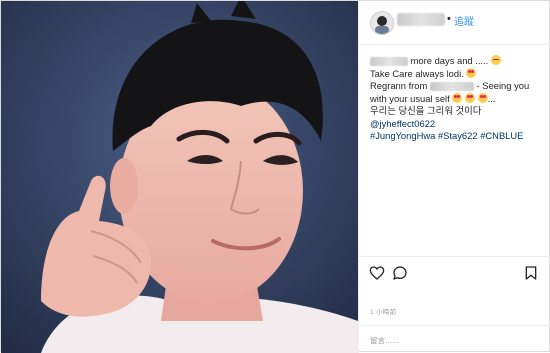  What do you see at coordinates (464, 20) in the screenshot?
I see `follow-button: 追蹤` at bounding box center [464, 20].